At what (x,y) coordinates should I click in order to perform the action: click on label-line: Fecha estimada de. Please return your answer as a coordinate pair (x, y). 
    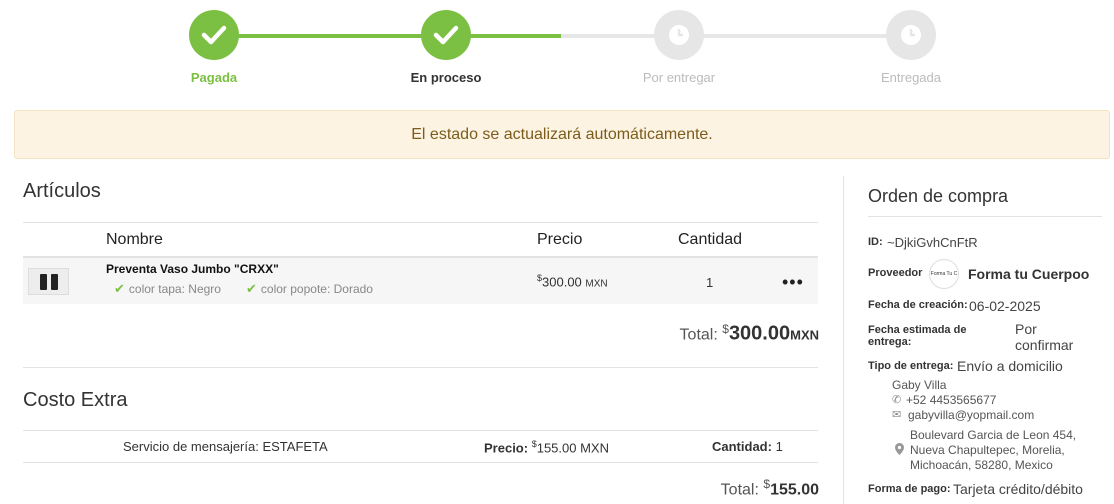
    Looking at the image, I should click on (917, 330).